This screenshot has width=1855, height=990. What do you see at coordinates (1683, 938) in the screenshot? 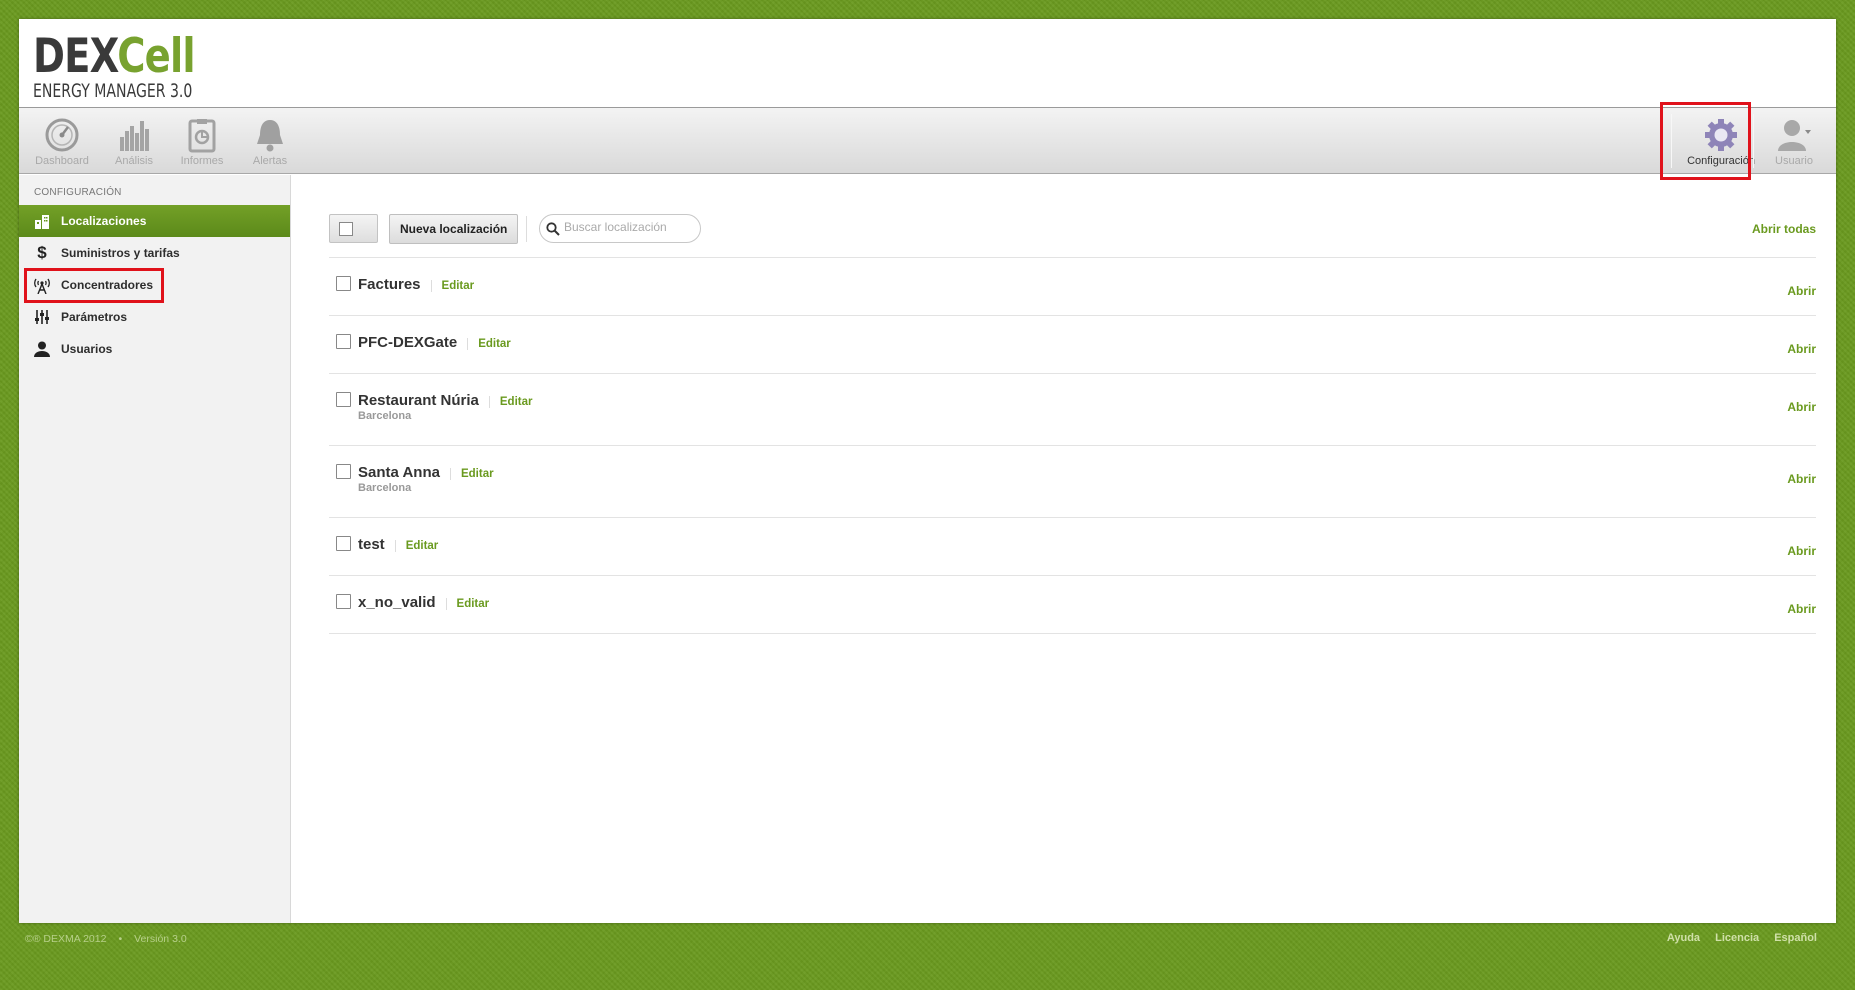
I see `help-link: Ayuda` at bounding box center [1683, 938].